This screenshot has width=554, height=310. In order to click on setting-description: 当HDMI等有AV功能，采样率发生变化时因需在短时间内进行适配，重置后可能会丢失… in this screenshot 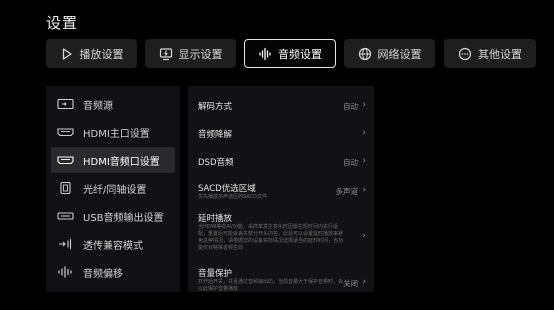, I will do `click(271, 237)`.